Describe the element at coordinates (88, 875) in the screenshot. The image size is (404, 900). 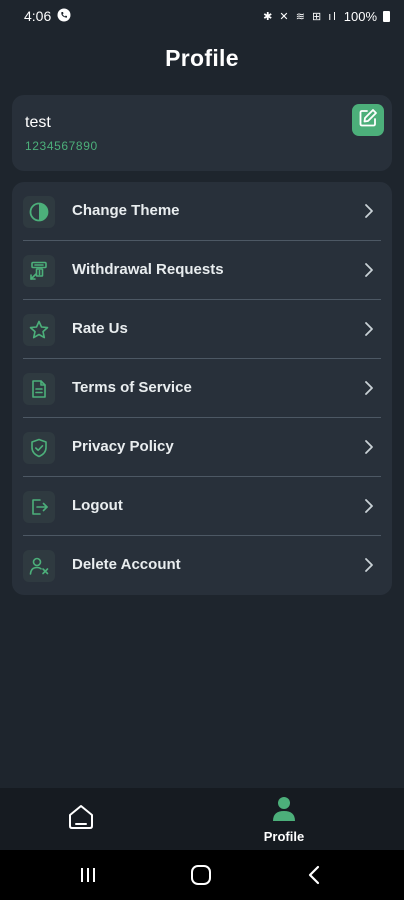
I see `recent-apps-button` at that location.